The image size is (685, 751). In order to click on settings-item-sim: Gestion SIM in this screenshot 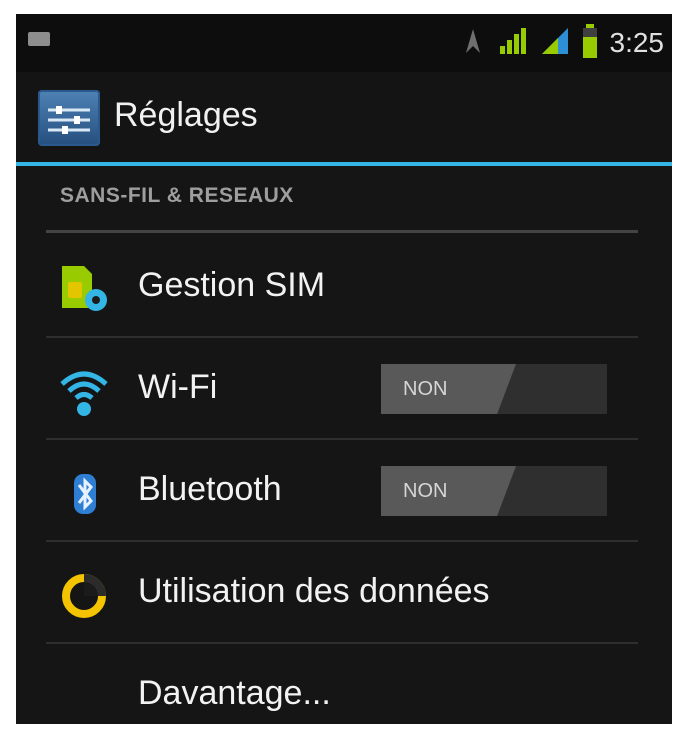, I will do `click(344, 286)`.